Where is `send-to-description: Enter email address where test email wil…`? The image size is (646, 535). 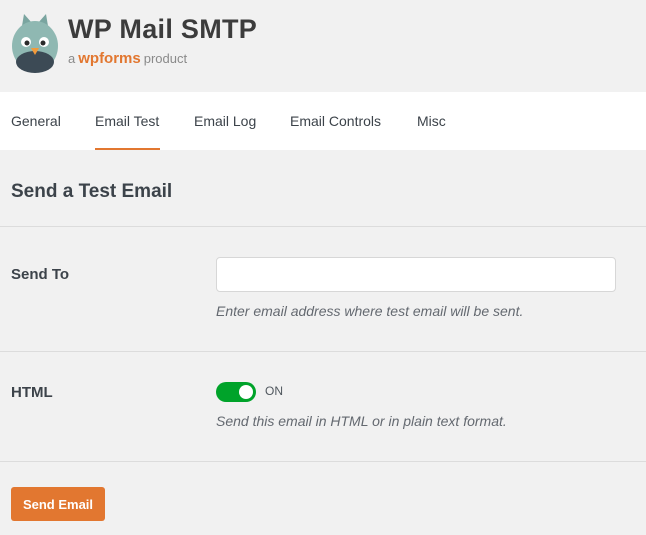
send-to-description: Enter email address where test email wil… is located at coordinates (370, 311).